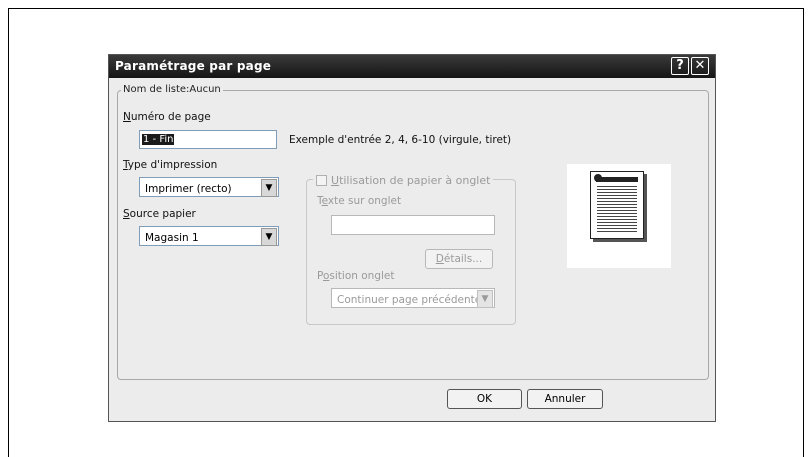 The image size is (810, 457). What do you see at coordinates (170, 165) in the screenshot?
I see `print-type-label: Type d'impression` at bounding box center [170, 165].